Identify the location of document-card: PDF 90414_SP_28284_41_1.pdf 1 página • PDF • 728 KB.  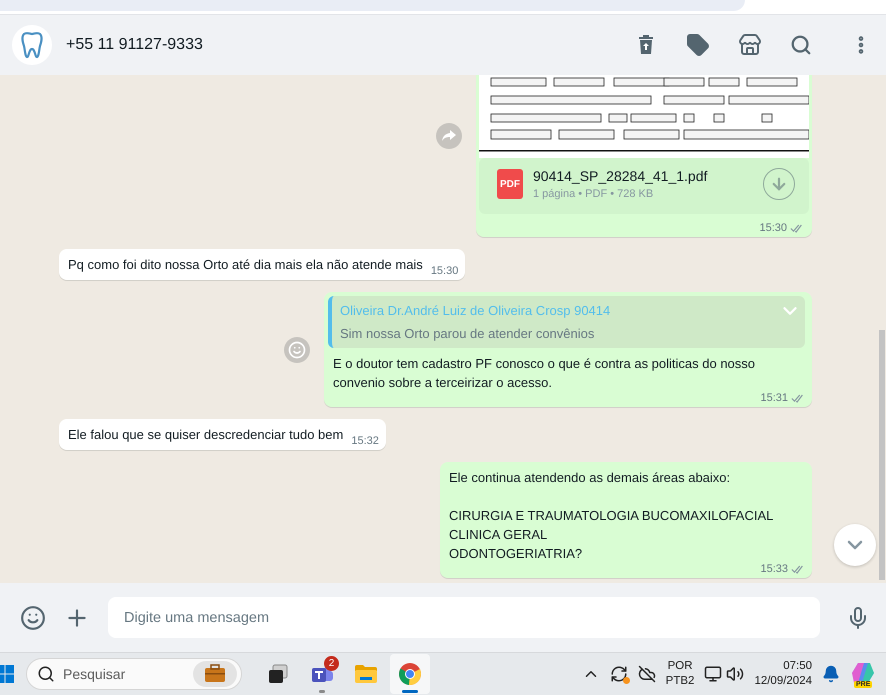
(644, 186).